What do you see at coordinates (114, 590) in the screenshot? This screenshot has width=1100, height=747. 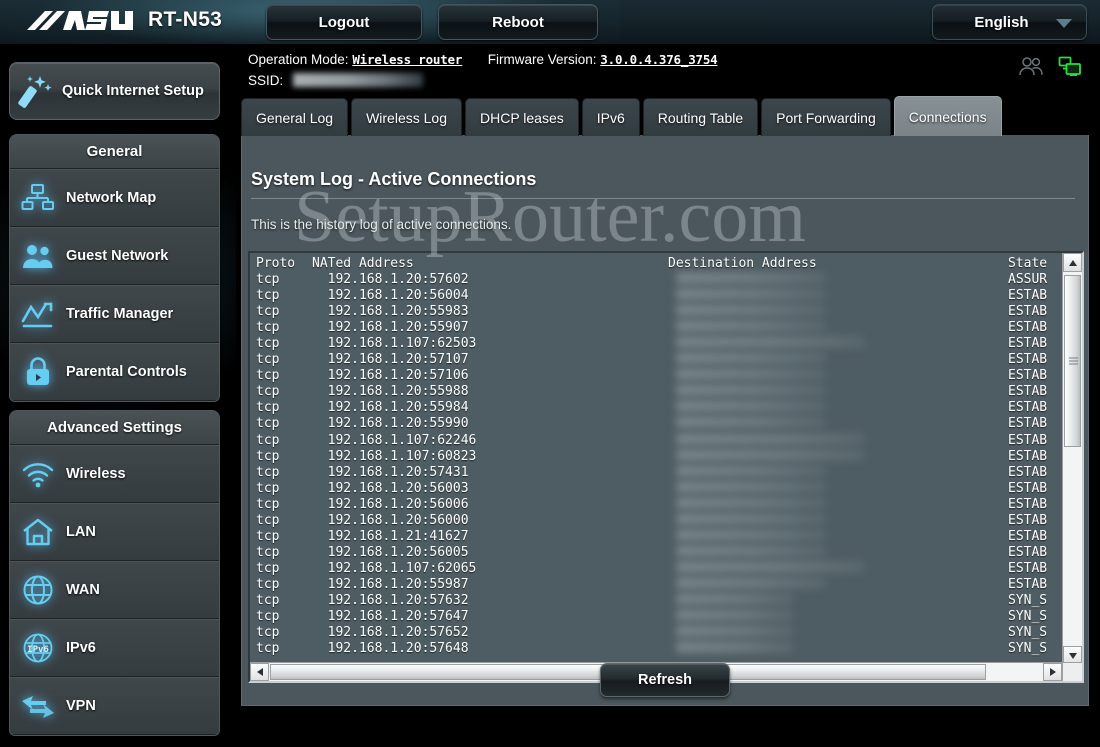 I see `sidebar-item-wan: WAN` at bounding box center [114, 590].